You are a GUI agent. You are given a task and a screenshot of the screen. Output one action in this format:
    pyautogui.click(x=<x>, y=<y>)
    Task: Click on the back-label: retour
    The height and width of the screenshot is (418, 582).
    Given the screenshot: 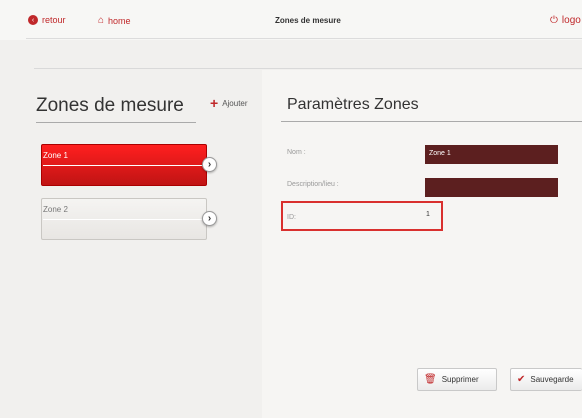 What is the action you would take?
    pyautogui.click(x=54, y=20)
    